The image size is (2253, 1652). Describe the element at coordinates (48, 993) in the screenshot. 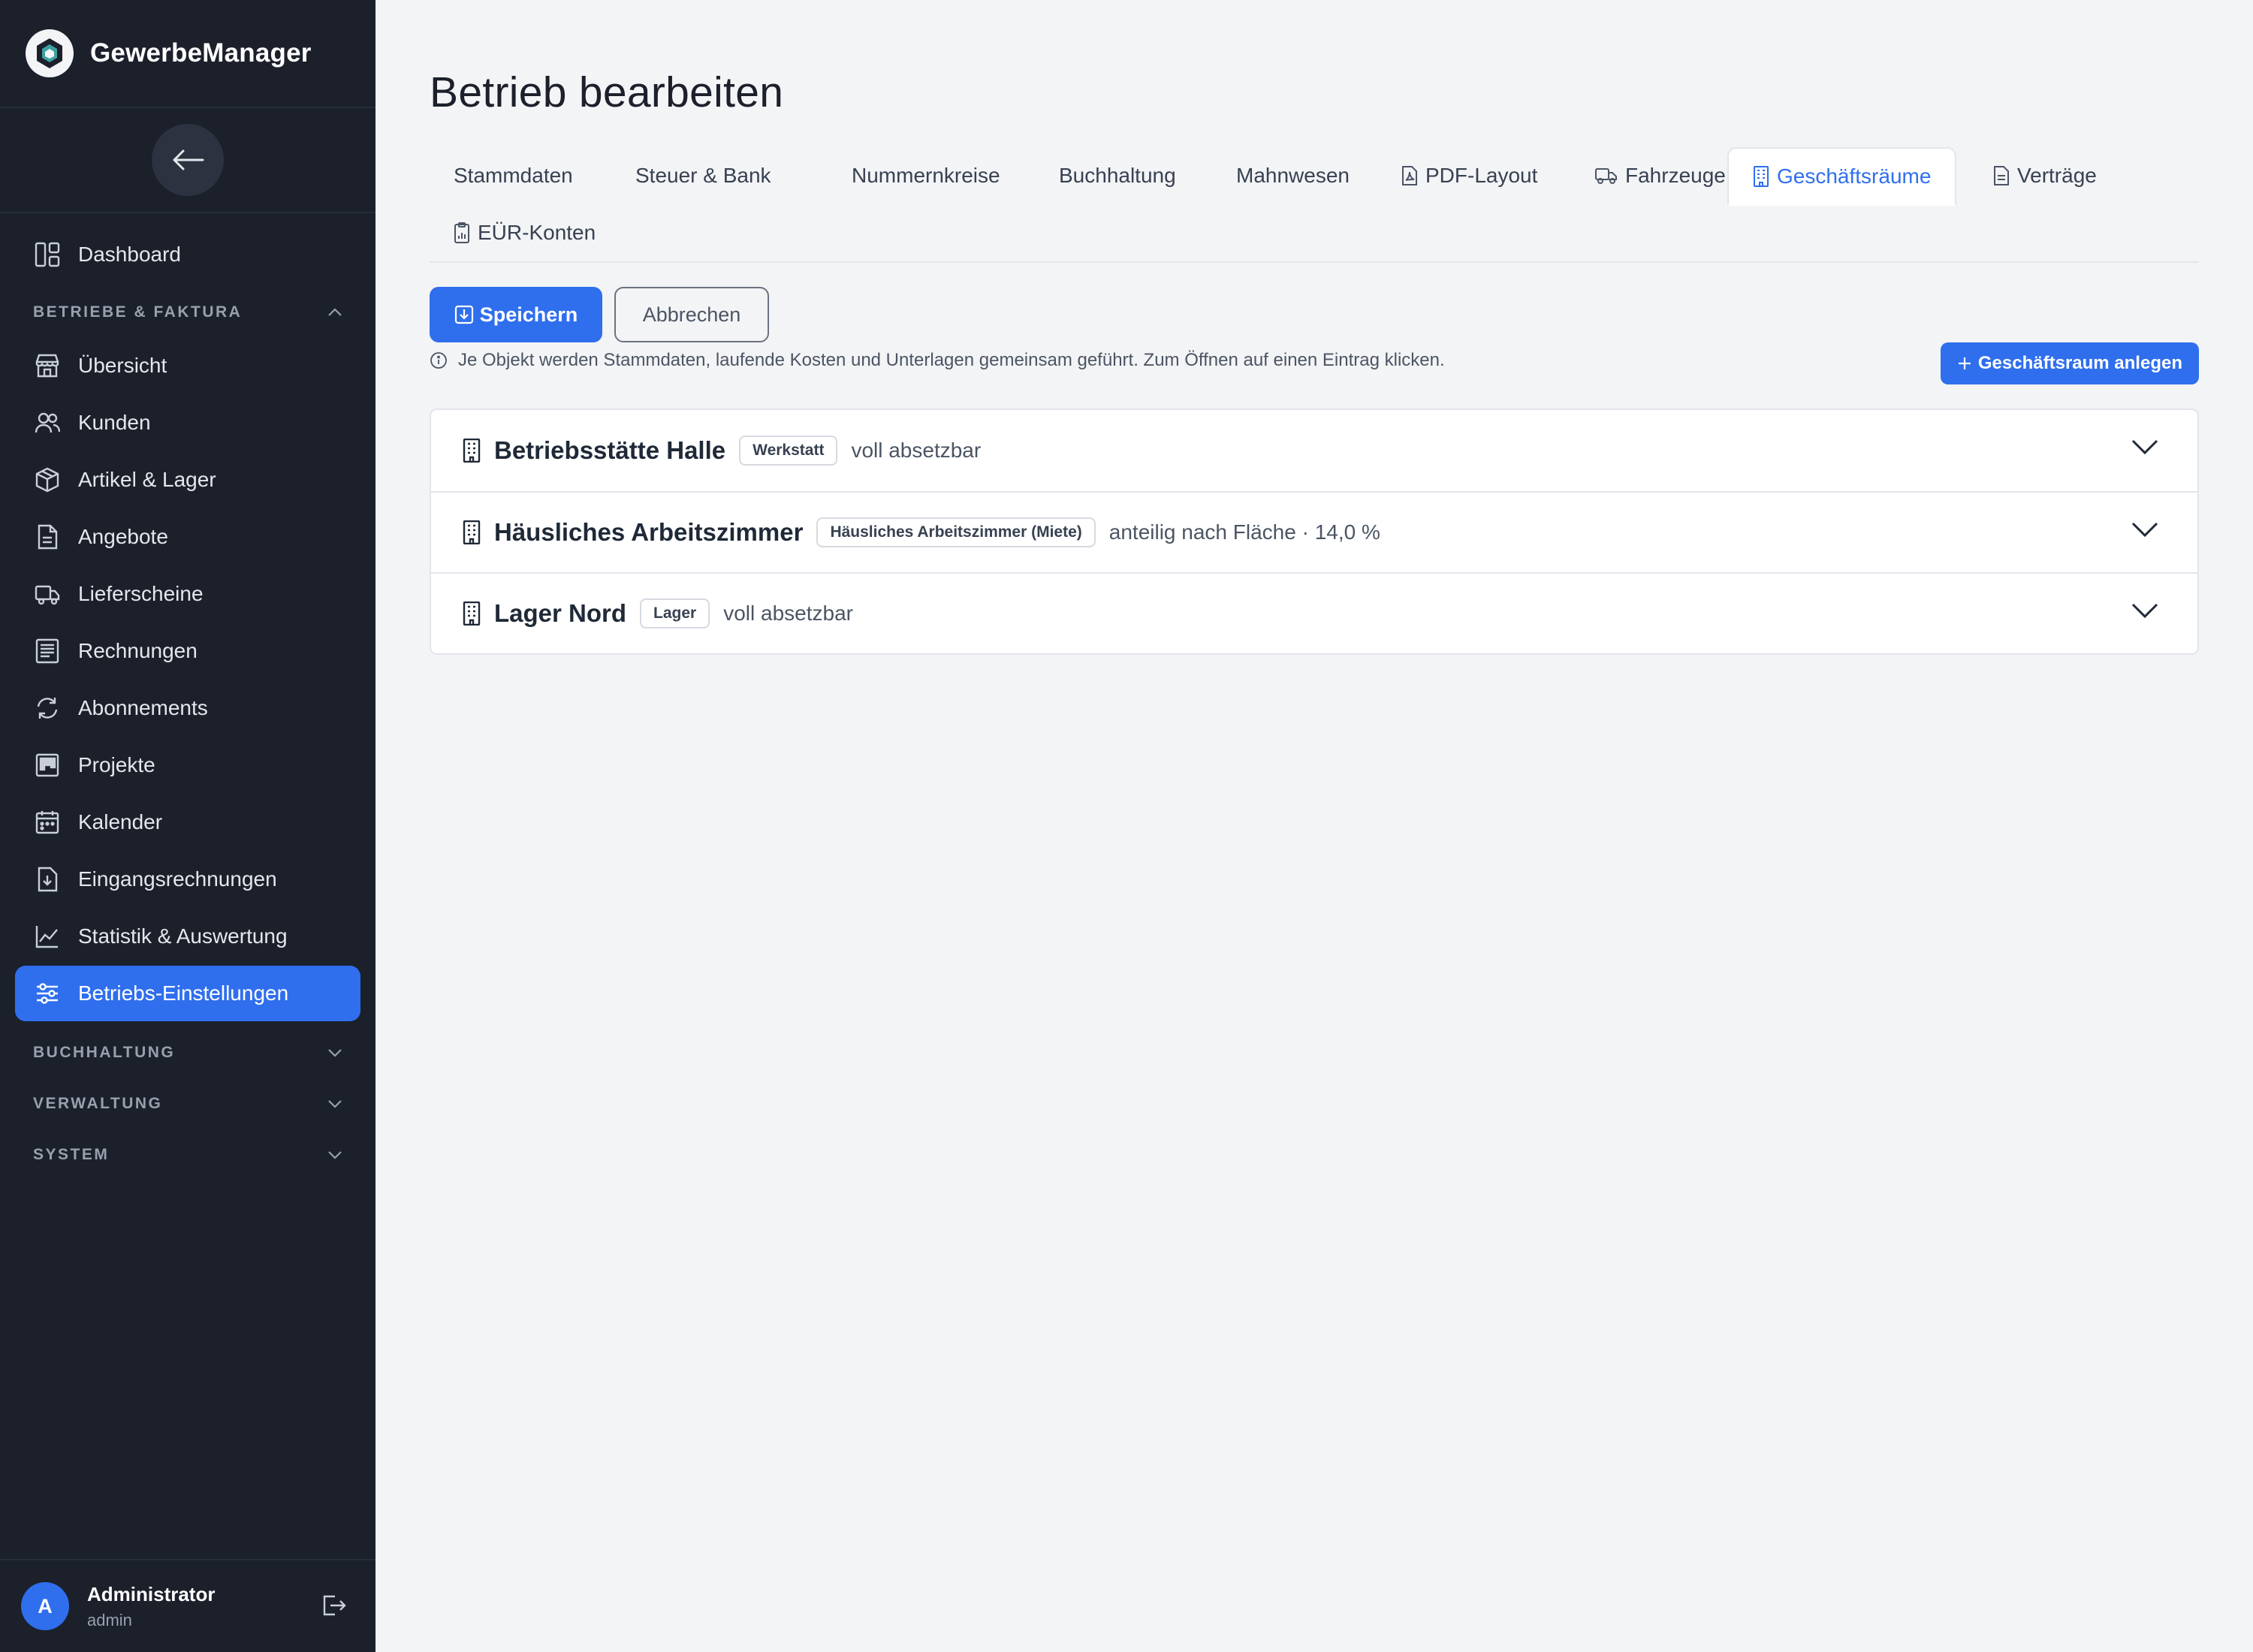

I see `sliders-icon` at that location.